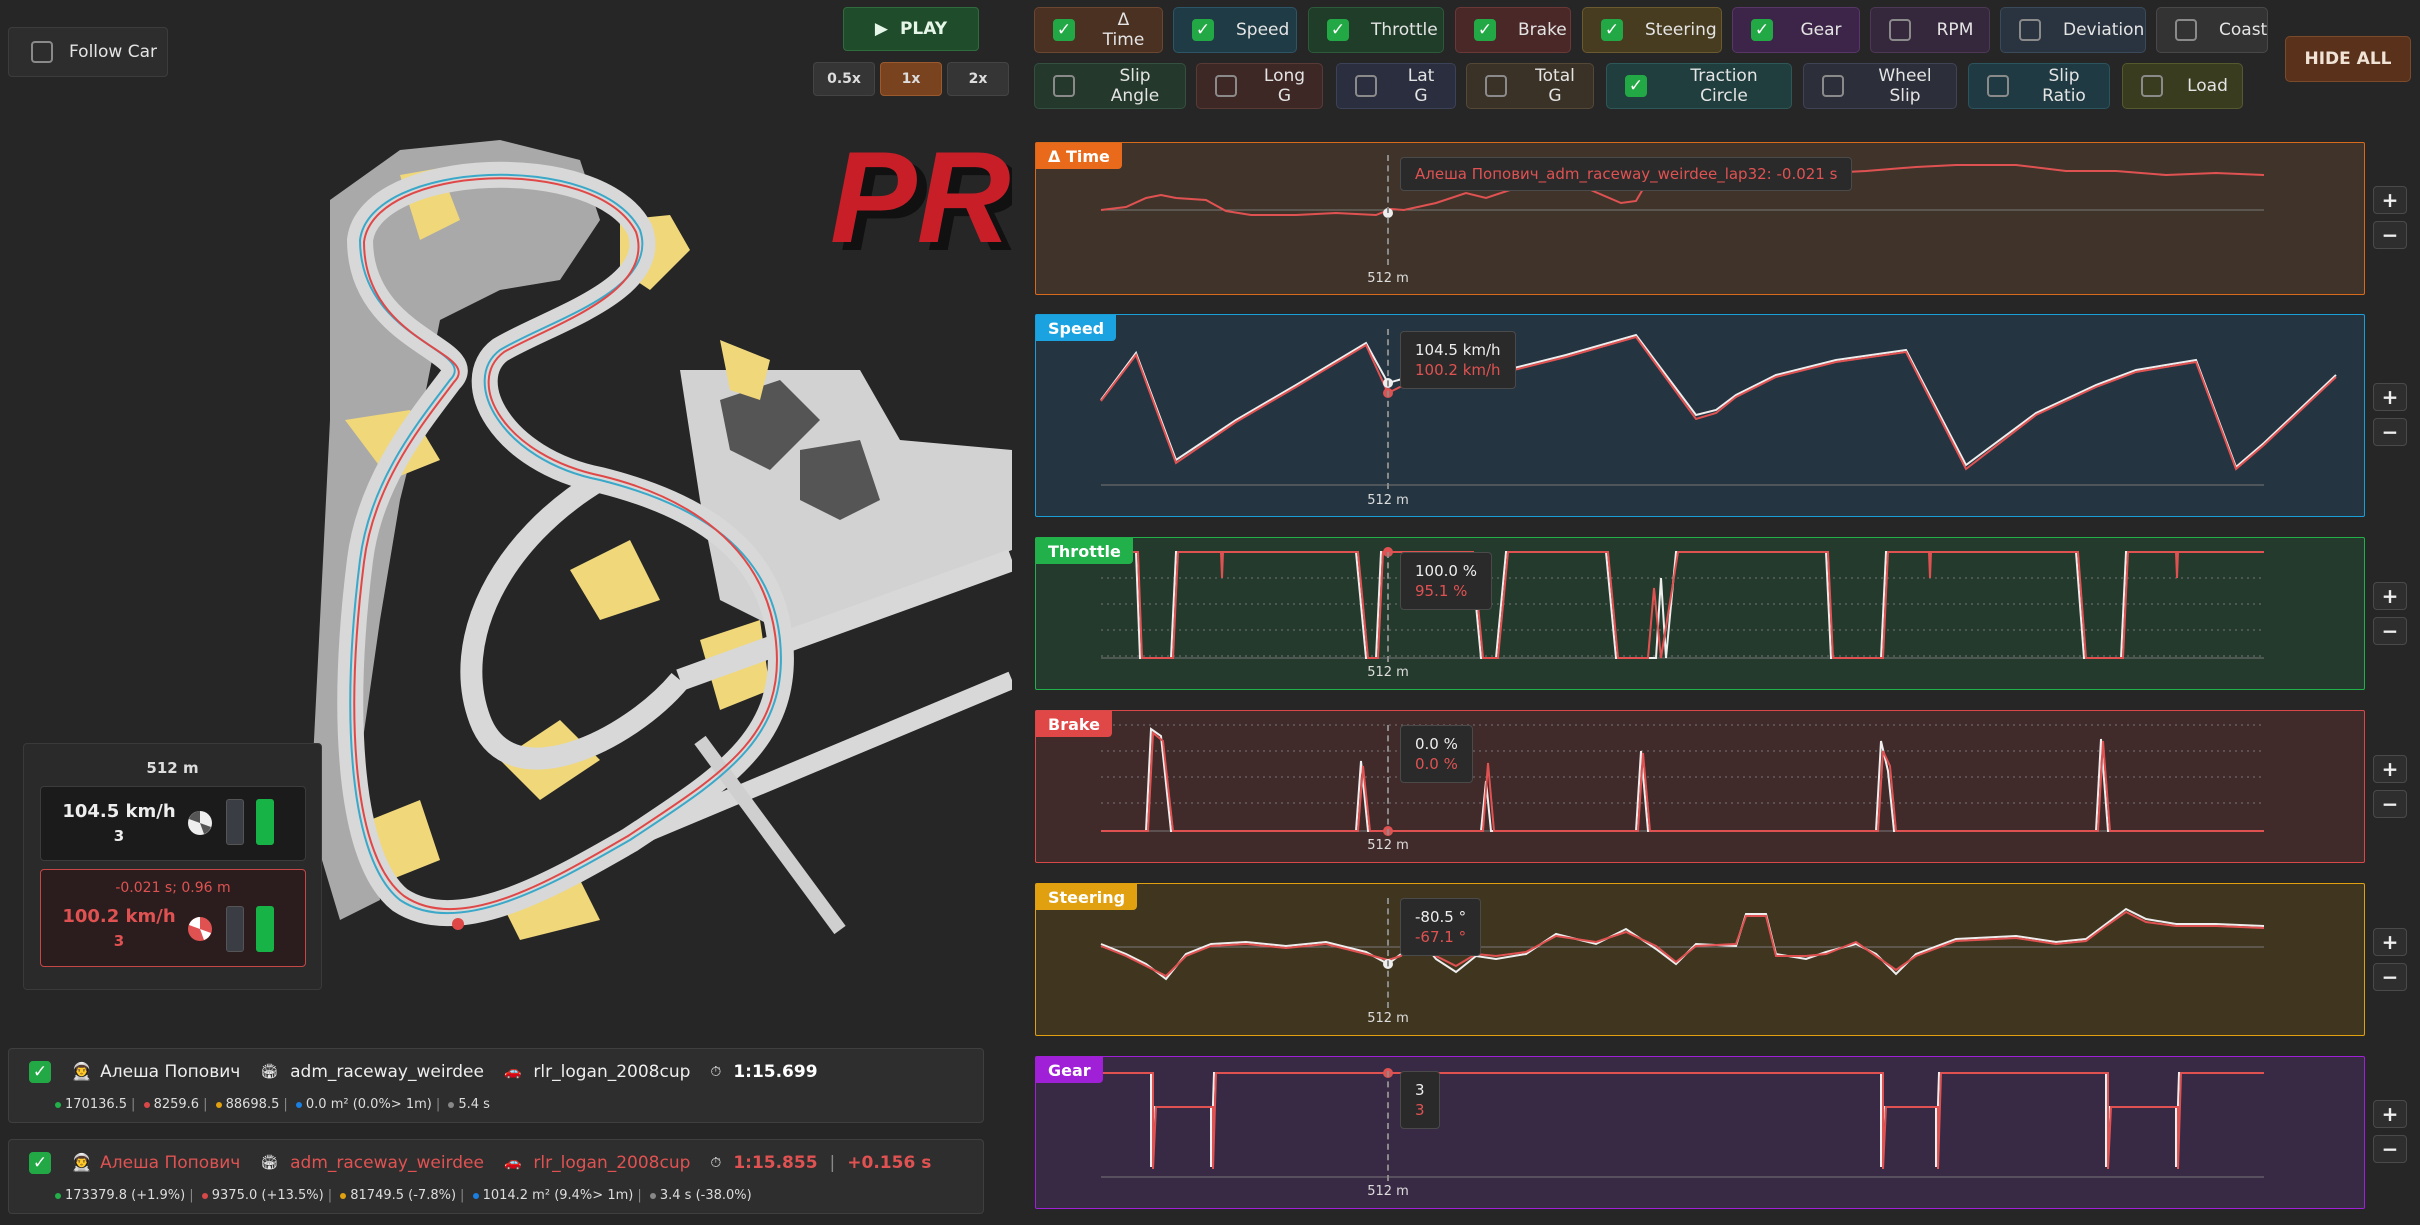  Describe the element at coordinates (1376, 30) in the screenshot. I see `toggle-throttle: ✓ Throttle` at that location.